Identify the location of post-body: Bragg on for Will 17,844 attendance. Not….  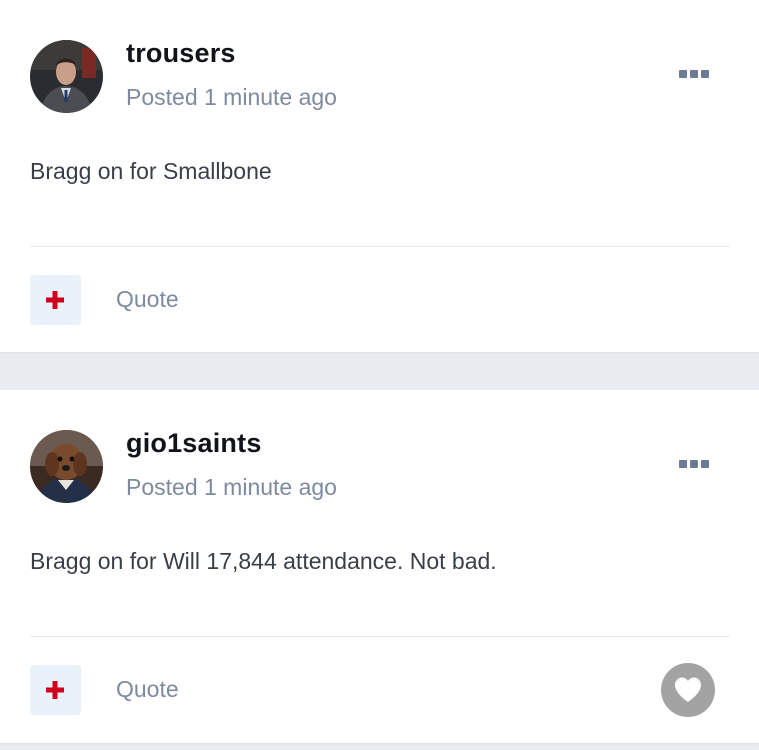
(263, 561).